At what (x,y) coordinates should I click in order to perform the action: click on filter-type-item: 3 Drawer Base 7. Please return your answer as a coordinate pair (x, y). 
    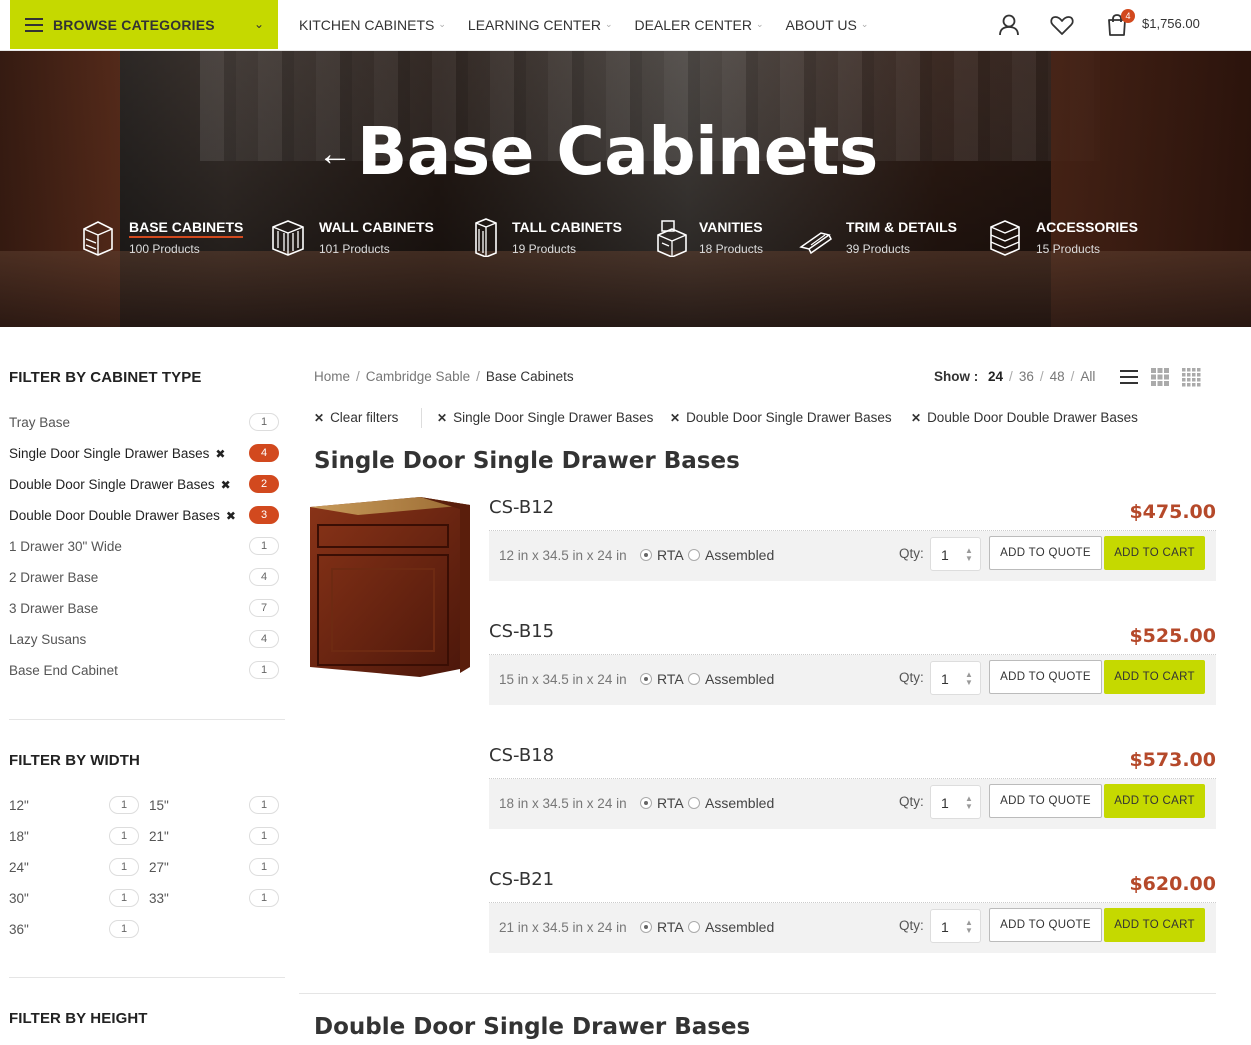
    Looking at the image, I should click on (144, 609).